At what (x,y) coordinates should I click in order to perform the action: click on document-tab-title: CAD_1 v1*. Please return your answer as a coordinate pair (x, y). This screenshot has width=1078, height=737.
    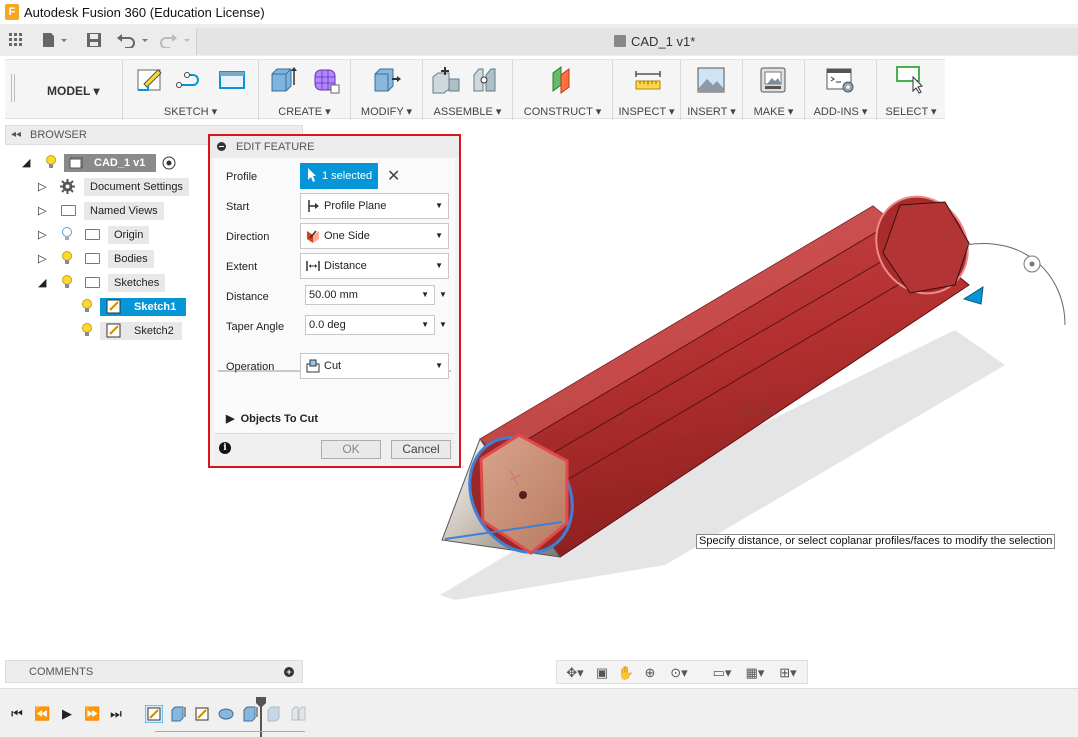
    Looking at the image, I should click on (663, 41).